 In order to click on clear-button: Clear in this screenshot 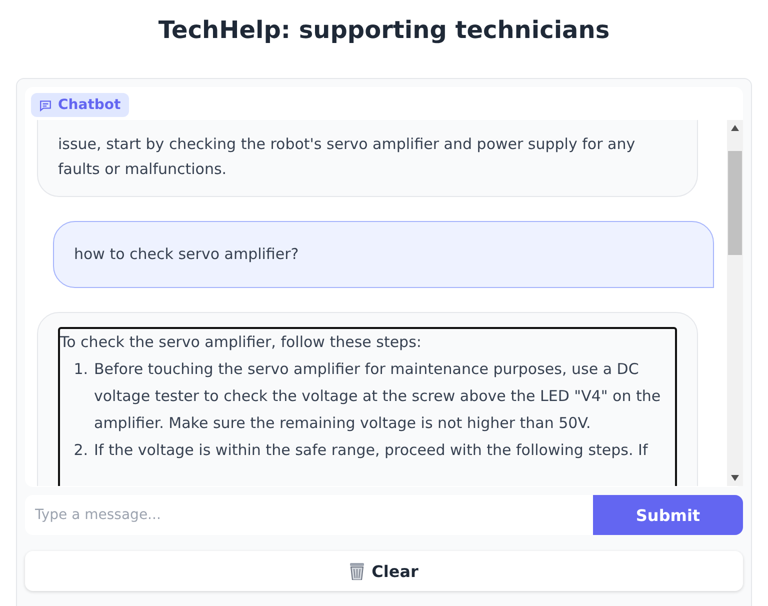, I will do `click(384, 571)`.